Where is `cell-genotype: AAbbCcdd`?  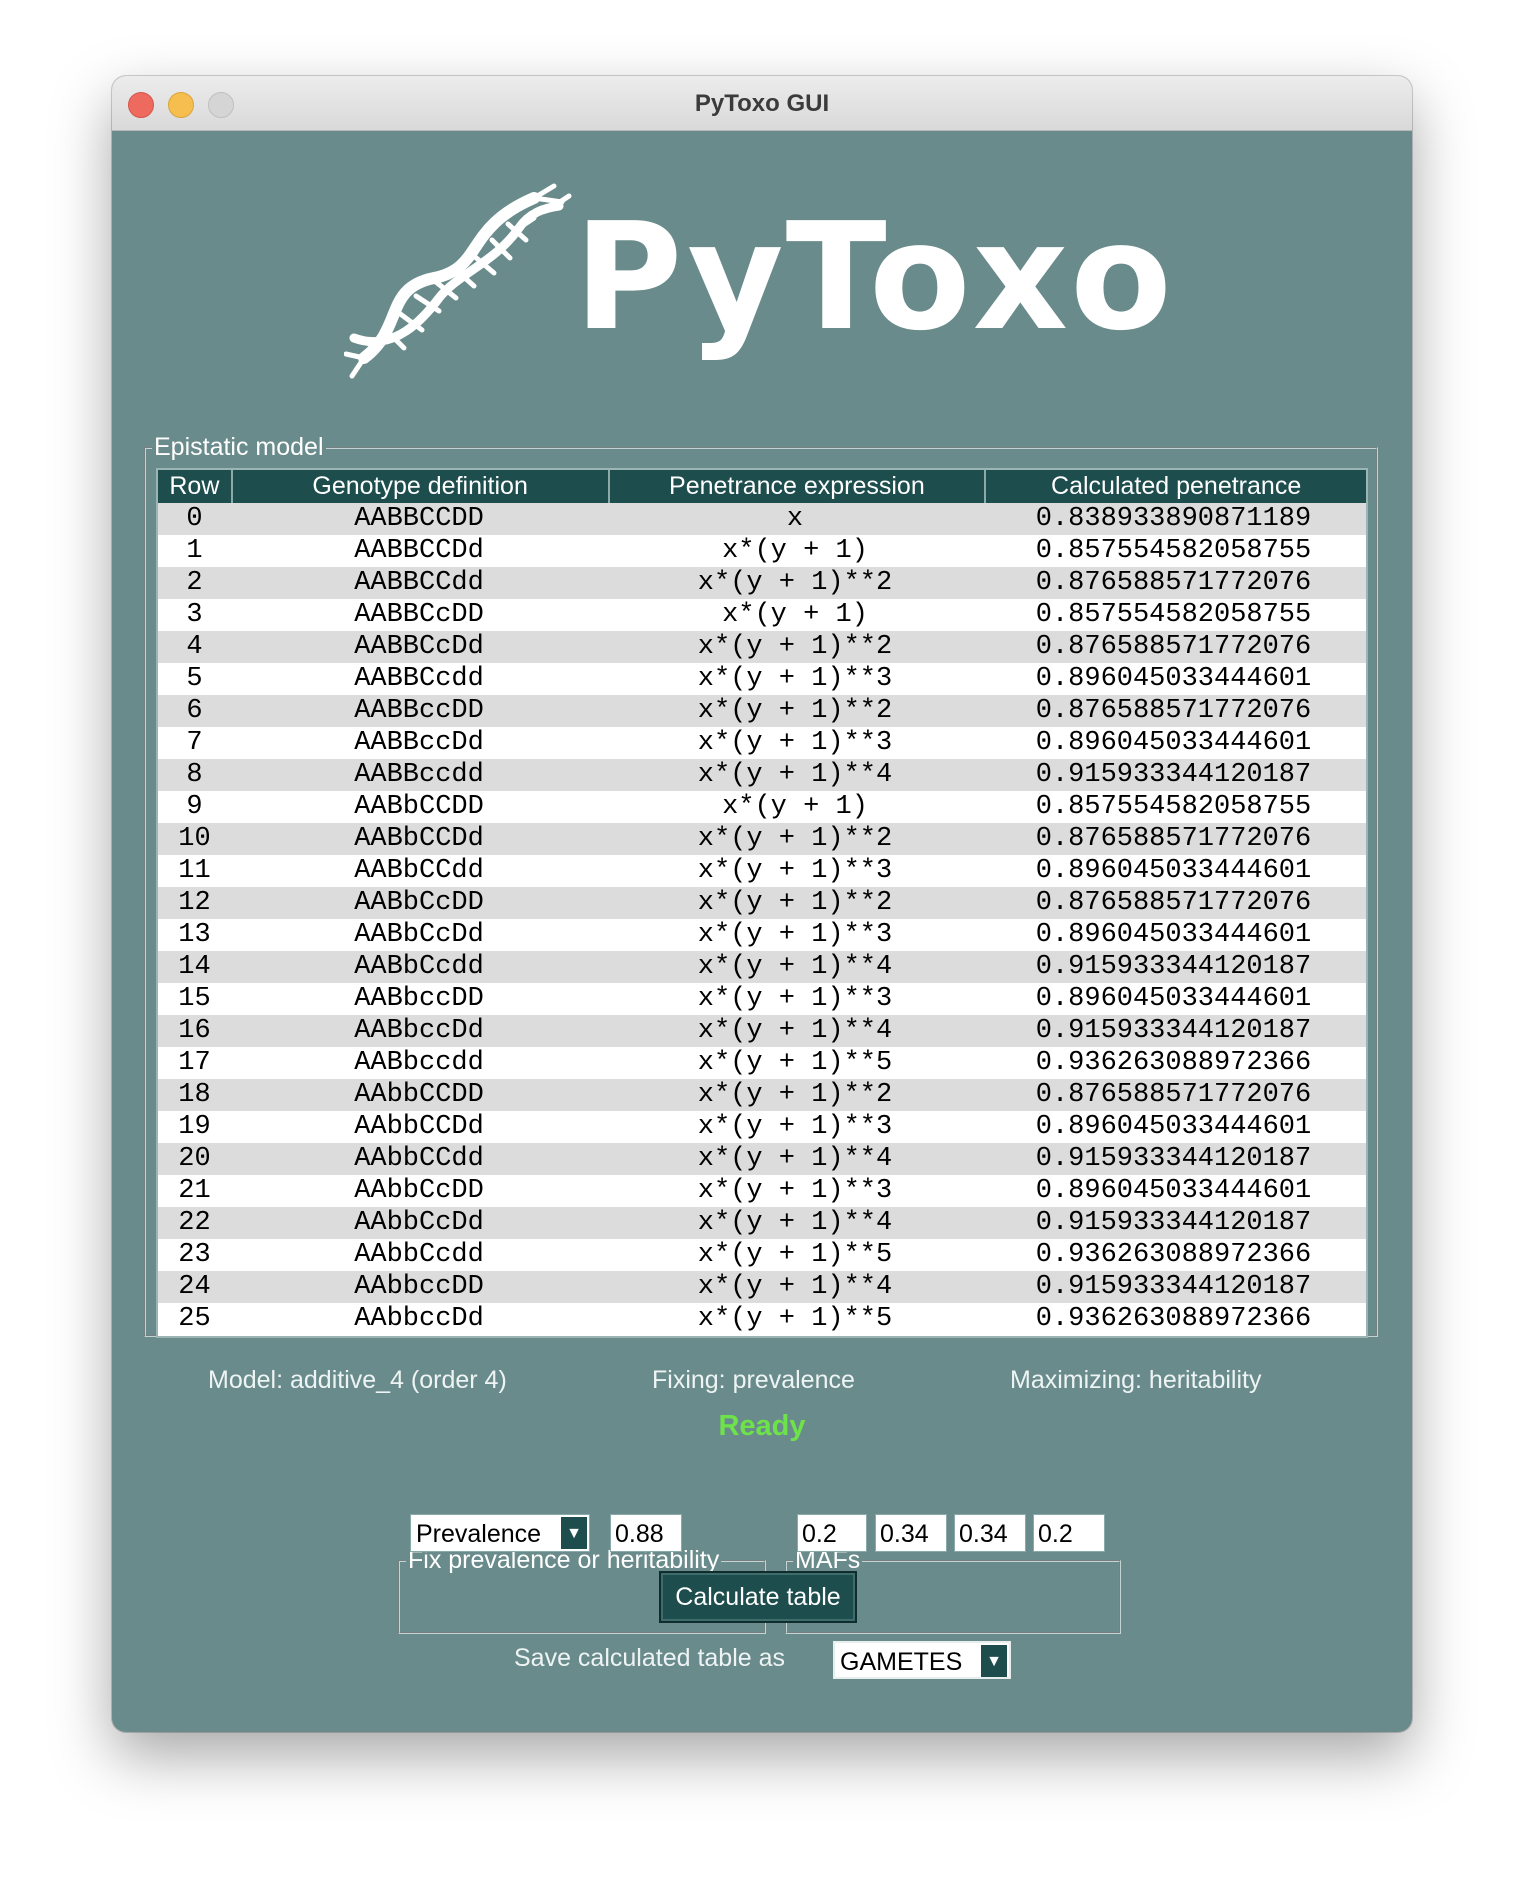 cell-genotype: AAbbCcdd is located at coordinates (419, 1255).